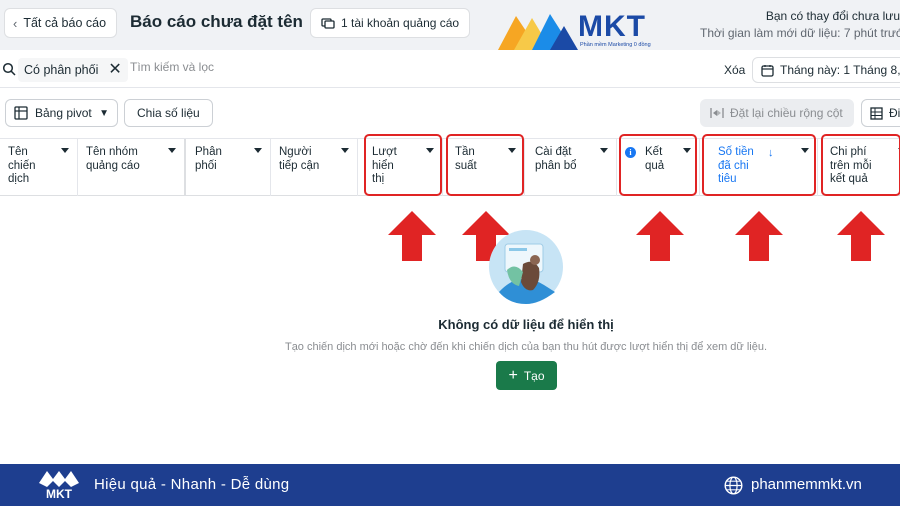  Describe the element at coordinates (513, 375) in the screenshot. I see `plus-icon: +` at that location.